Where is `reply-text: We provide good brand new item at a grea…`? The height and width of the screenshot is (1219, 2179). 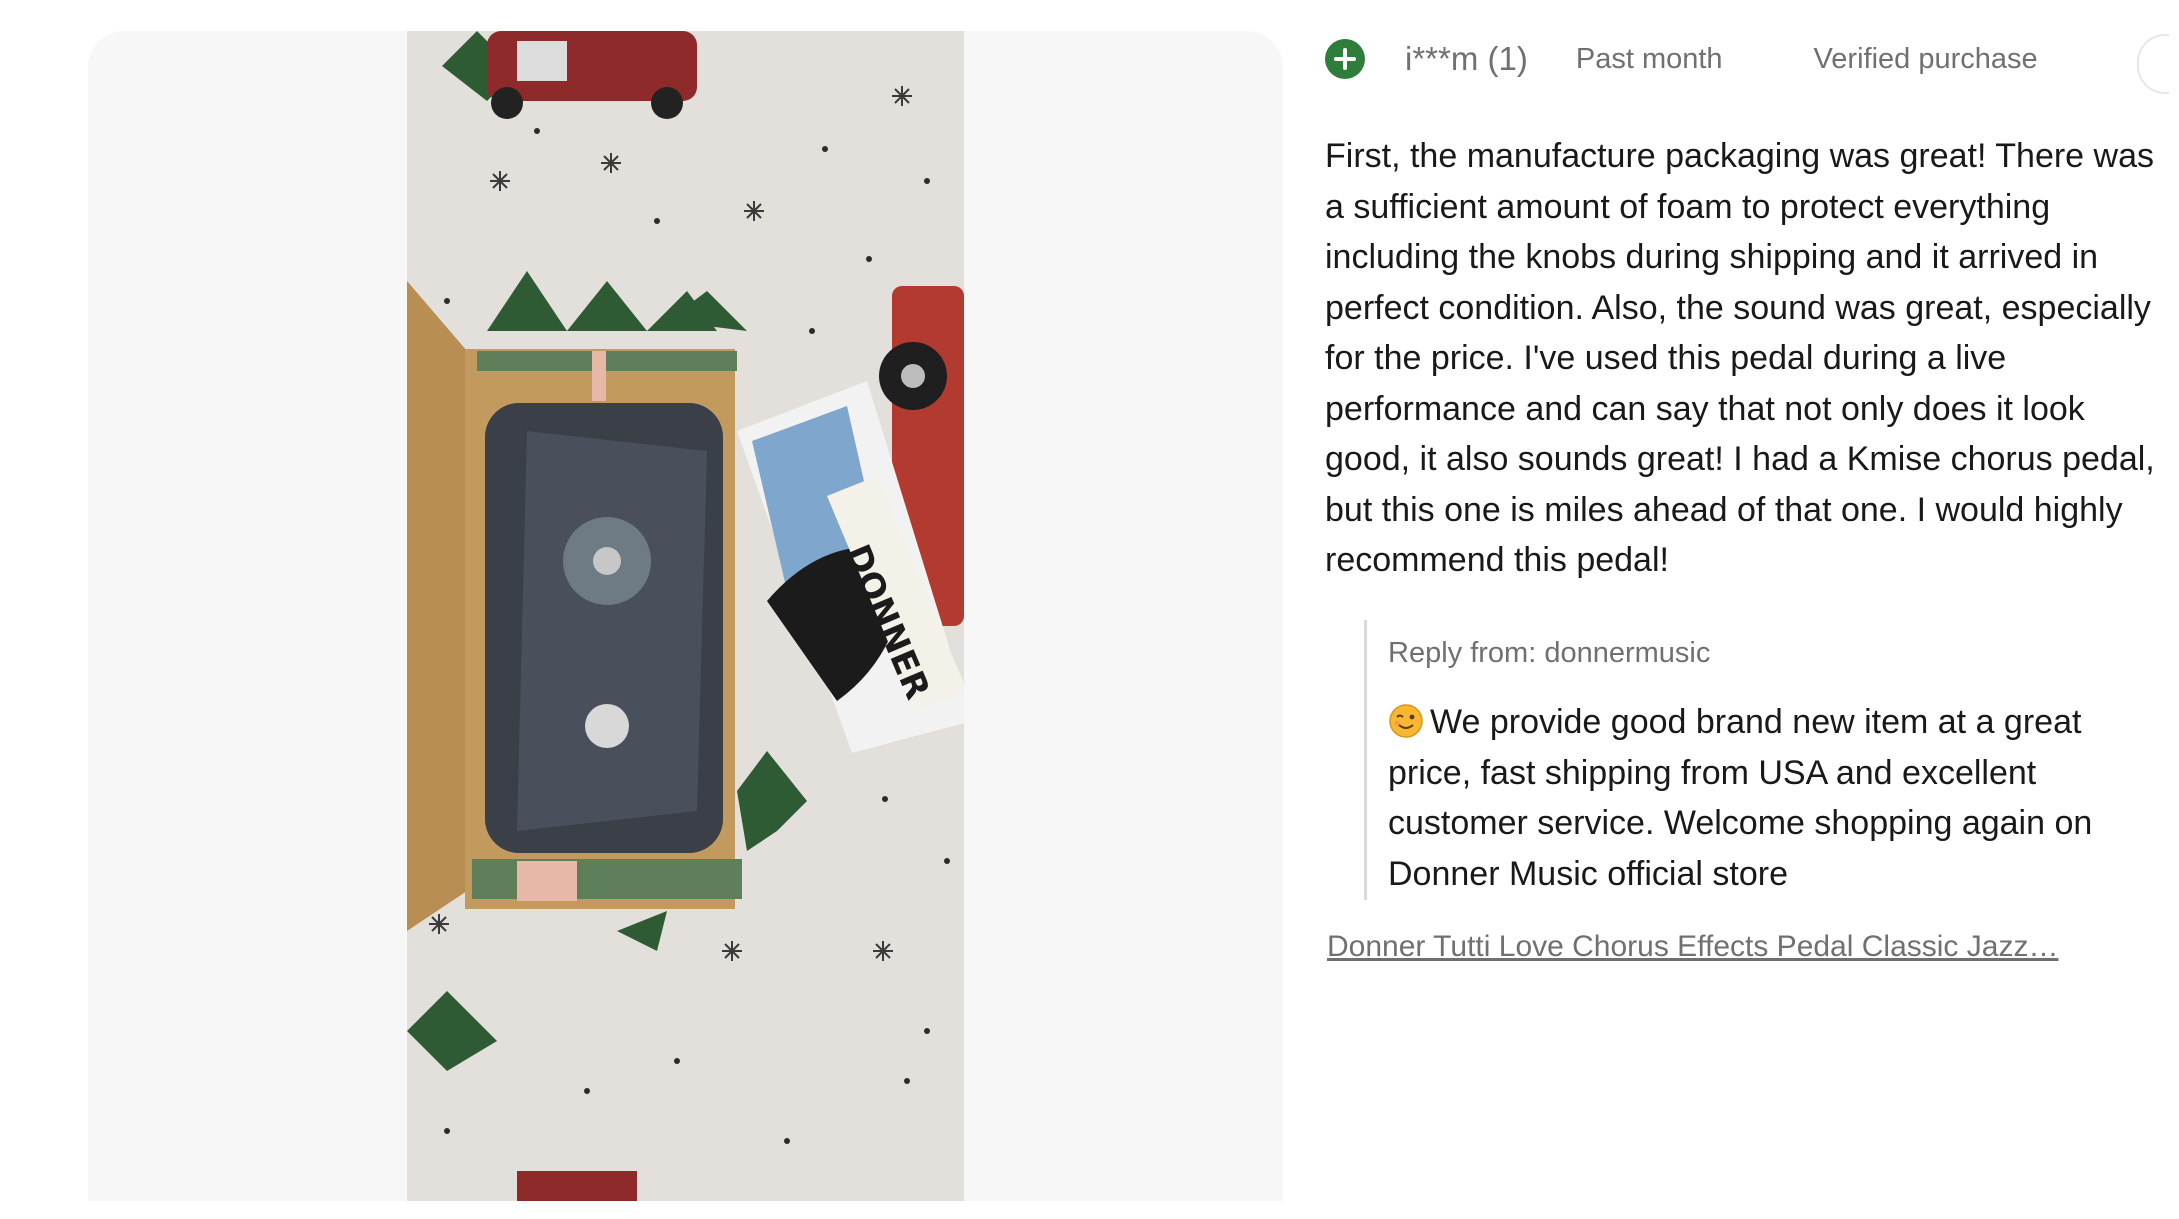
reply-text: We provide good brand new item at a grea… is located at coordinates (1740, 798).